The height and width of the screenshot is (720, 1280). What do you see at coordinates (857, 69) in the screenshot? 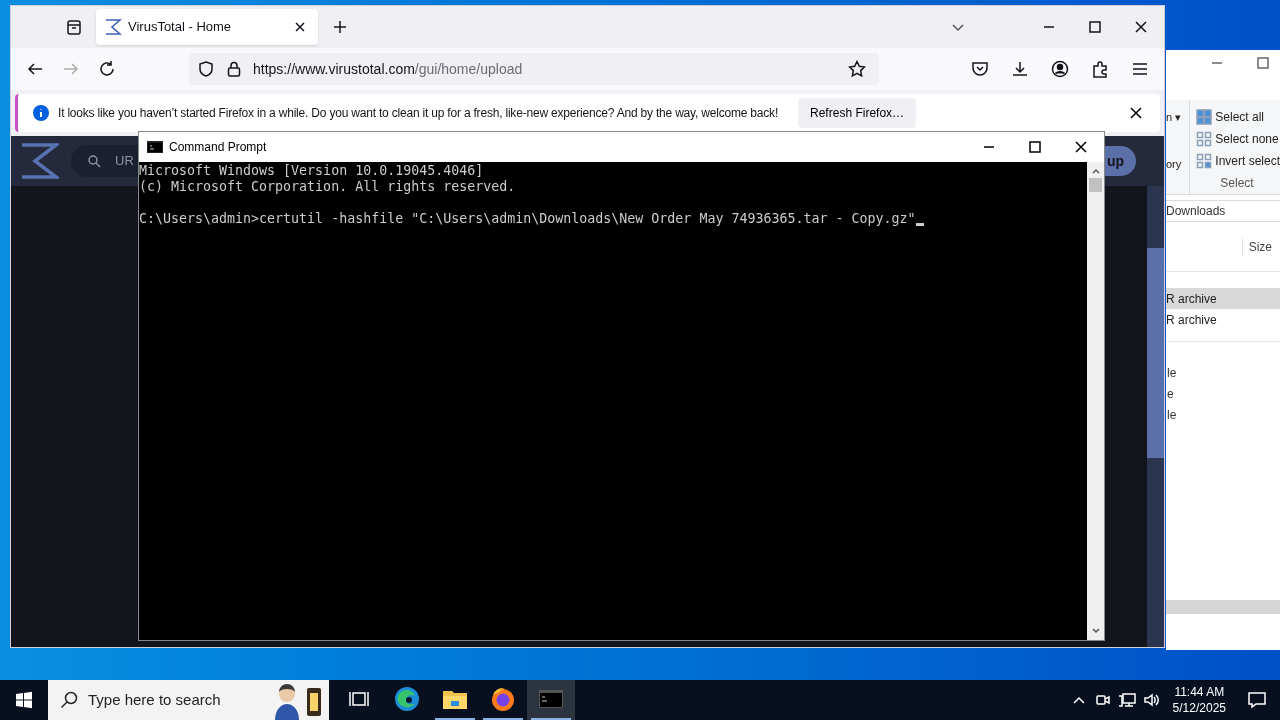
I see `star-icon` at bounding box center [857, 69].